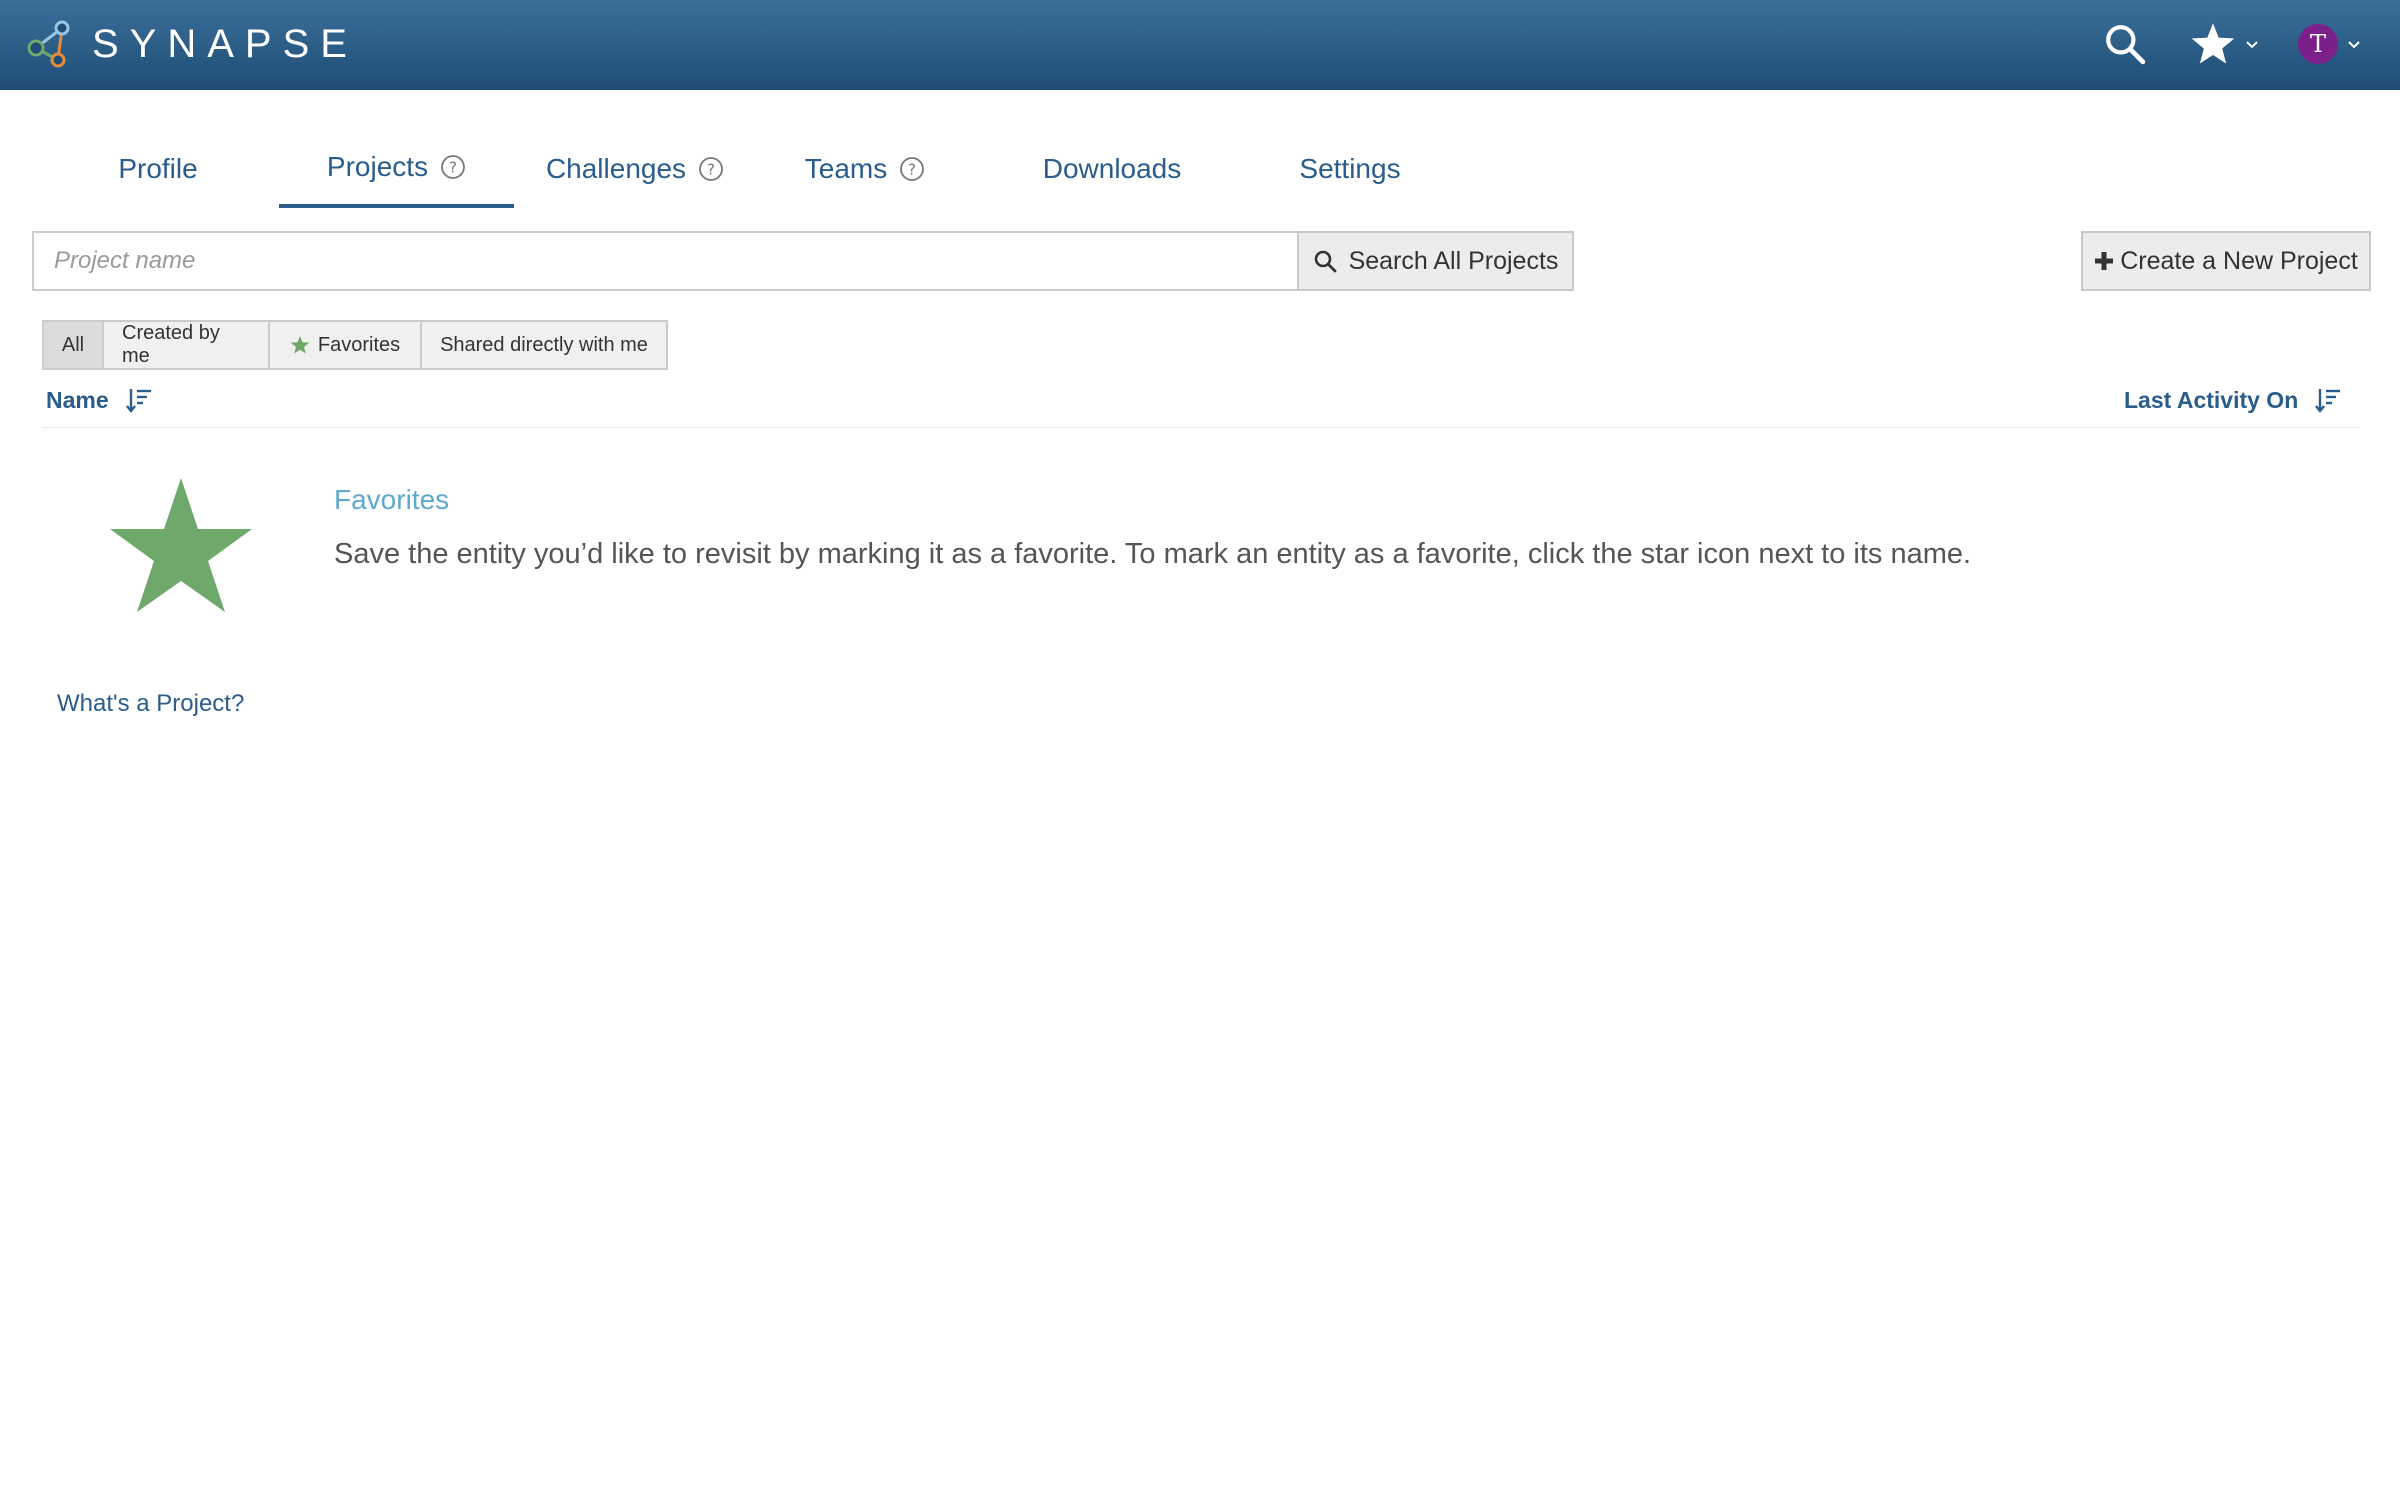  Describe the element at coordinates (48, 44) in the screenshot. I see `synapse-logo-icon` at that location.